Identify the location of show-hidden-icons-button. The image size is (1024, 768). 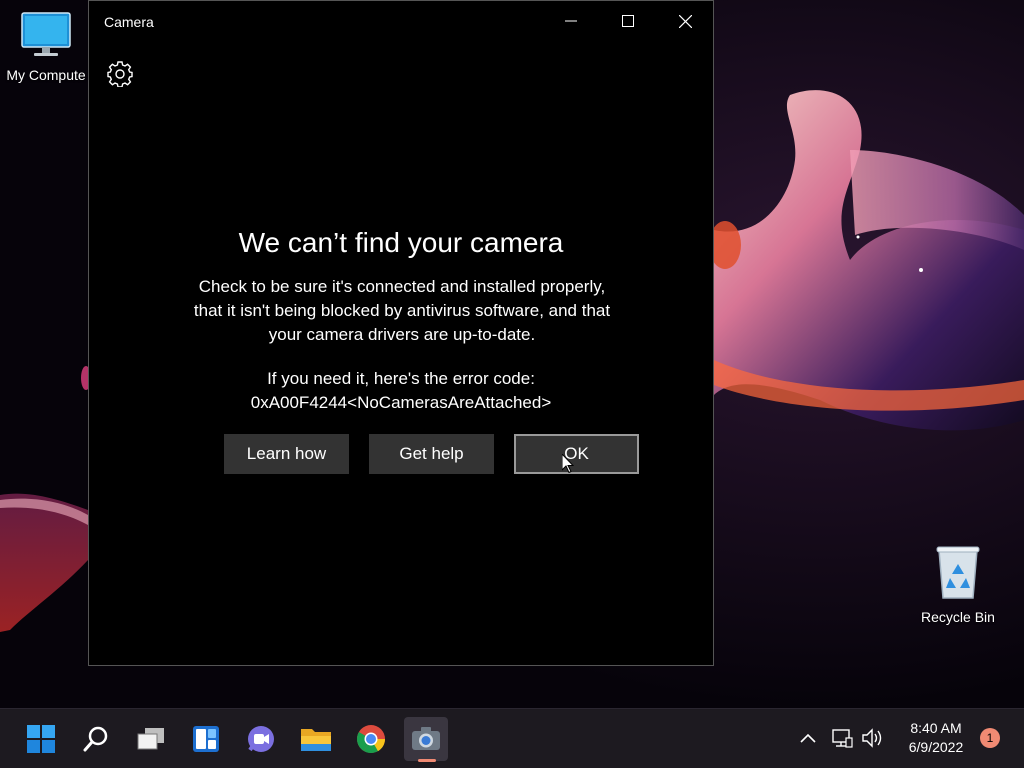
(808, 738).